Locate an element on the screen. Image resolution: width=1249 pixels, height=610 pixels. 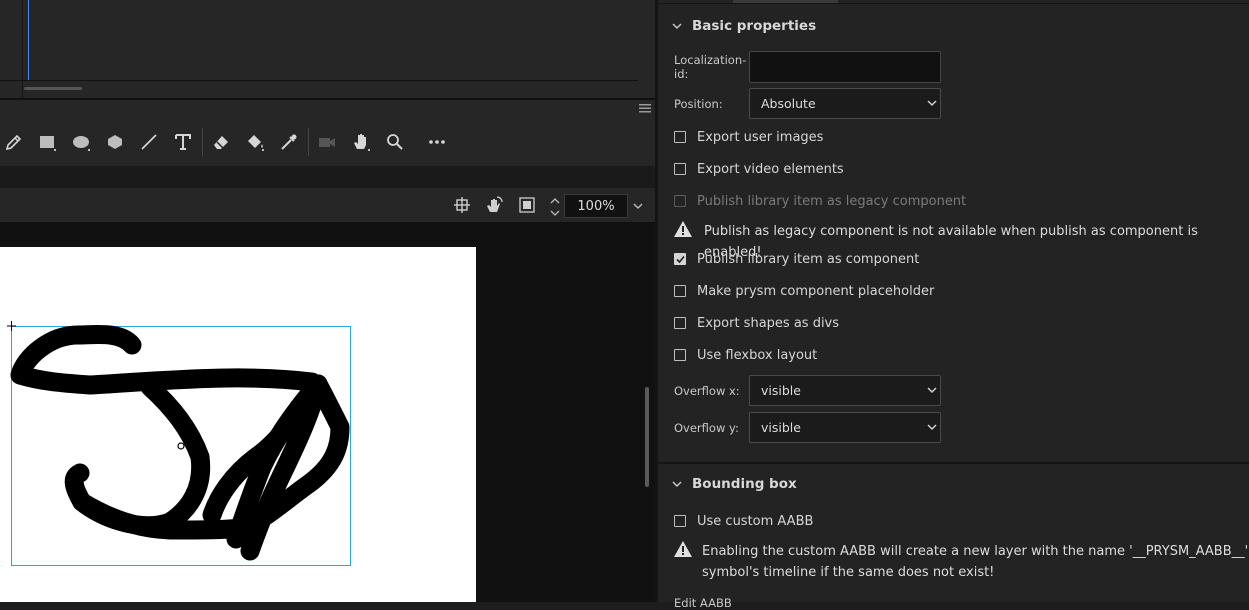
snap-center-icon is located at coordinates (462, 205).